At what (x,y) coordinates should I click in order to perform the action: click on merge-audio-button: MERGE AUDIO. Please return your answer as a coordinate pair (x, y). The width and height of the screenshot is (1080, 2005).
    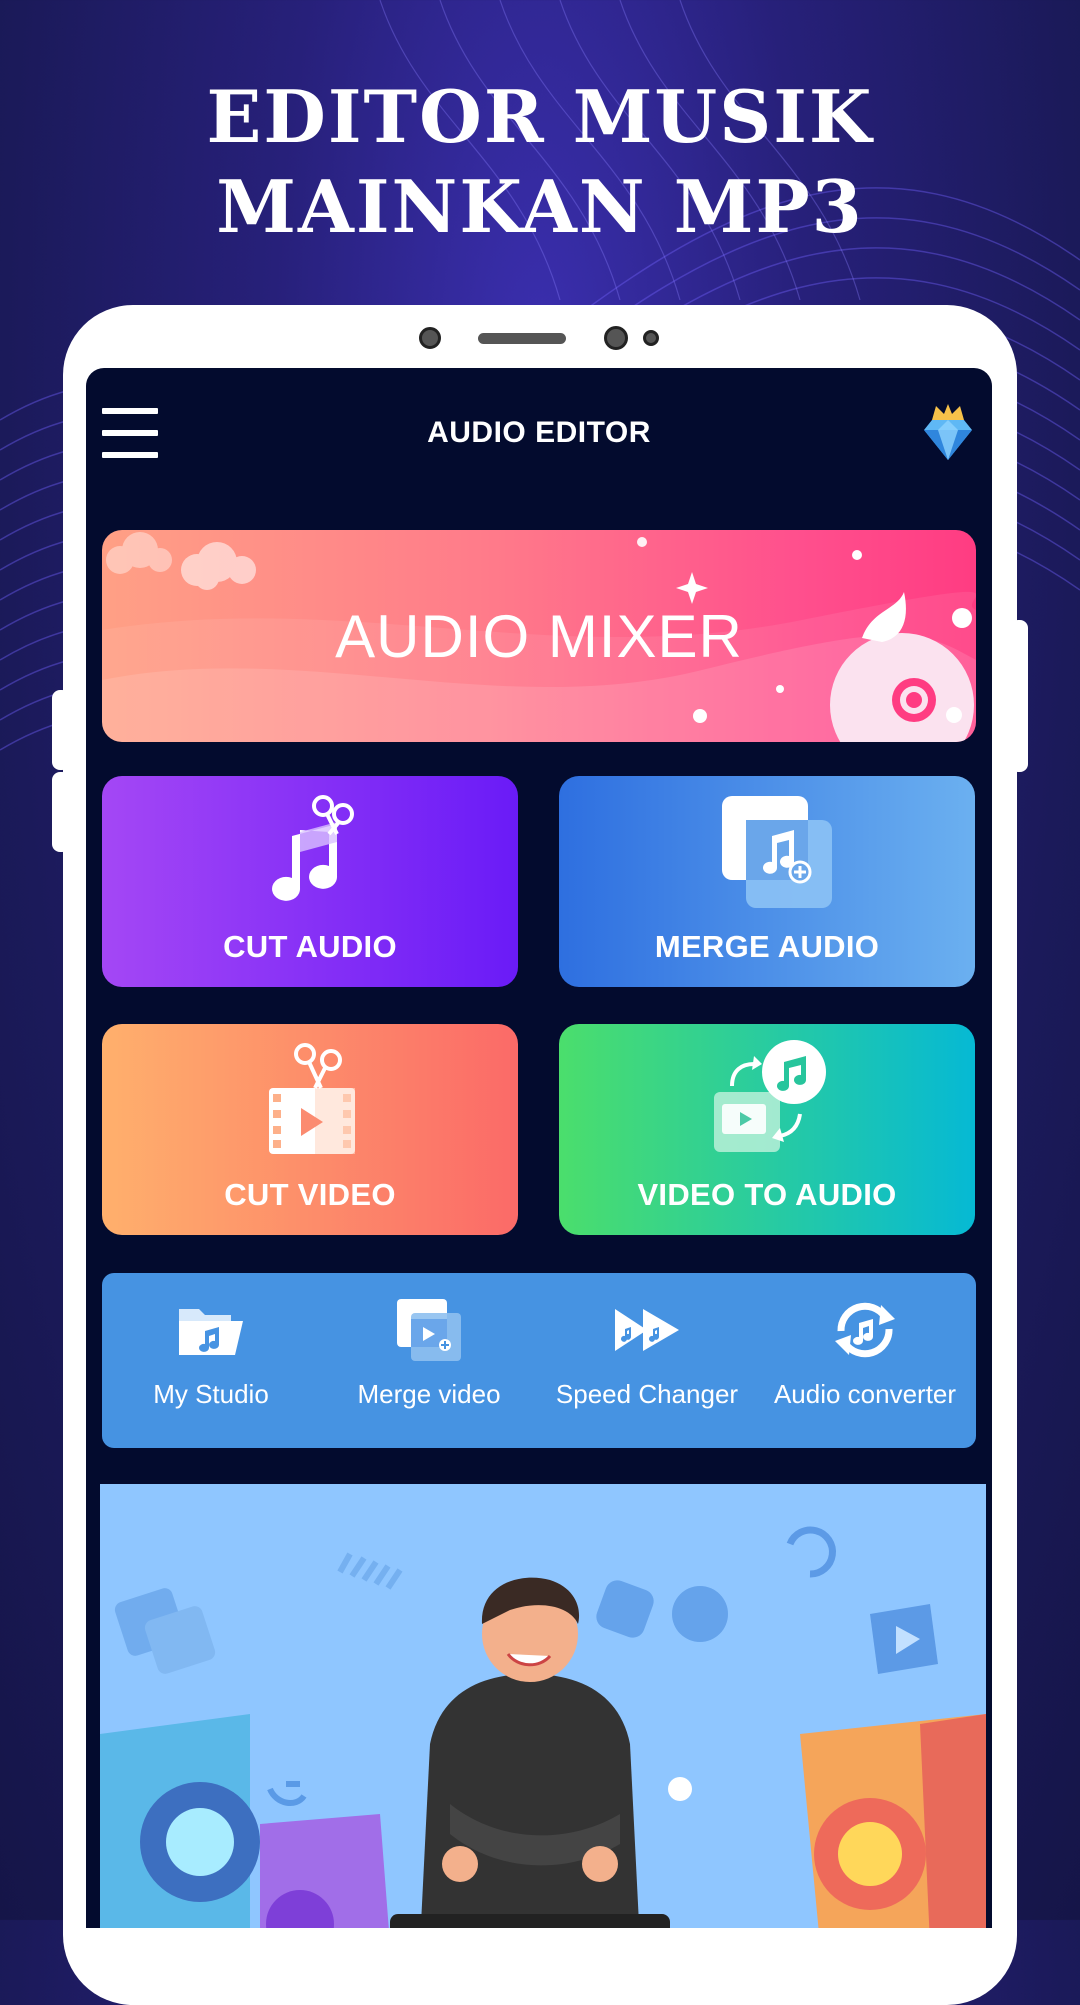
    Looking at the image, I should click on (767, 881).